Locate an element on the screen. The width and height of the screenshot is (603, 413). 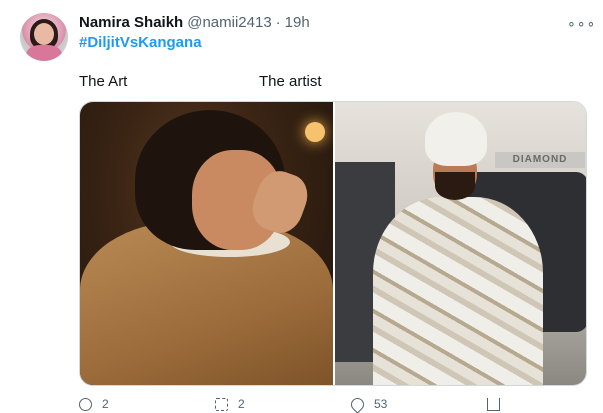
light-shape is located at coordinates (315, 132).